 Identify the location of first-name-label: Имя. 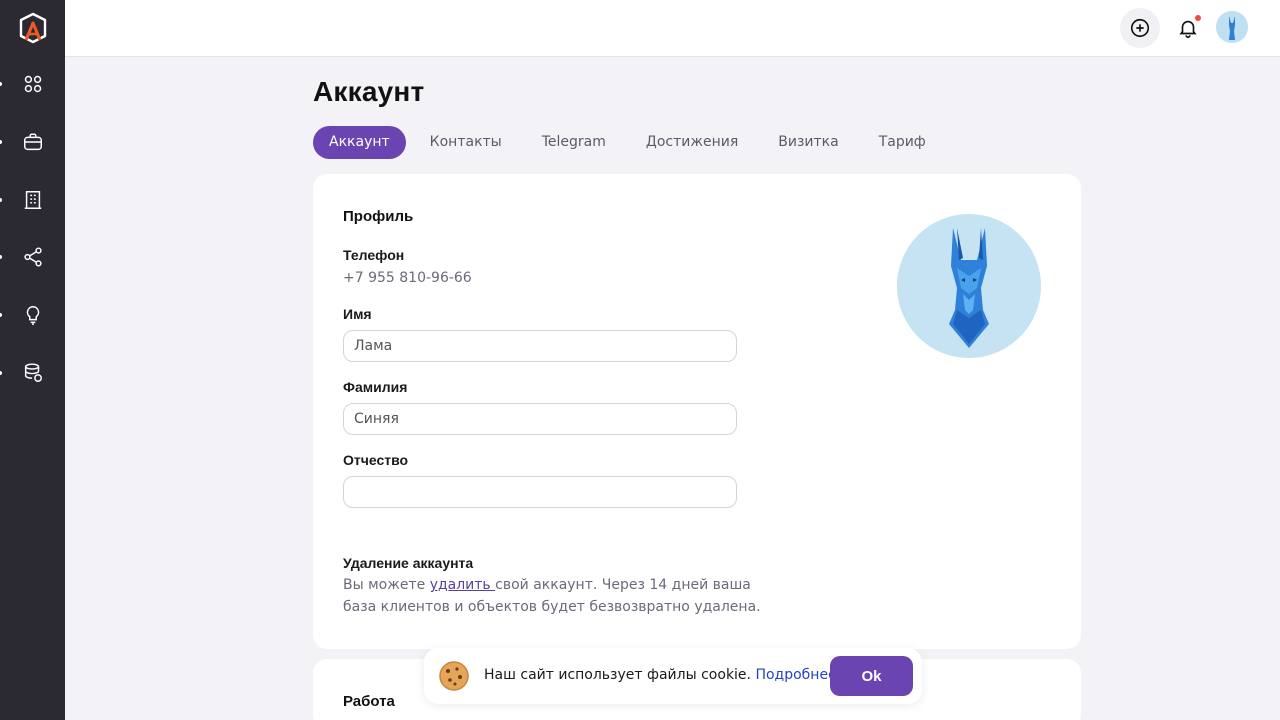
(357, 314).